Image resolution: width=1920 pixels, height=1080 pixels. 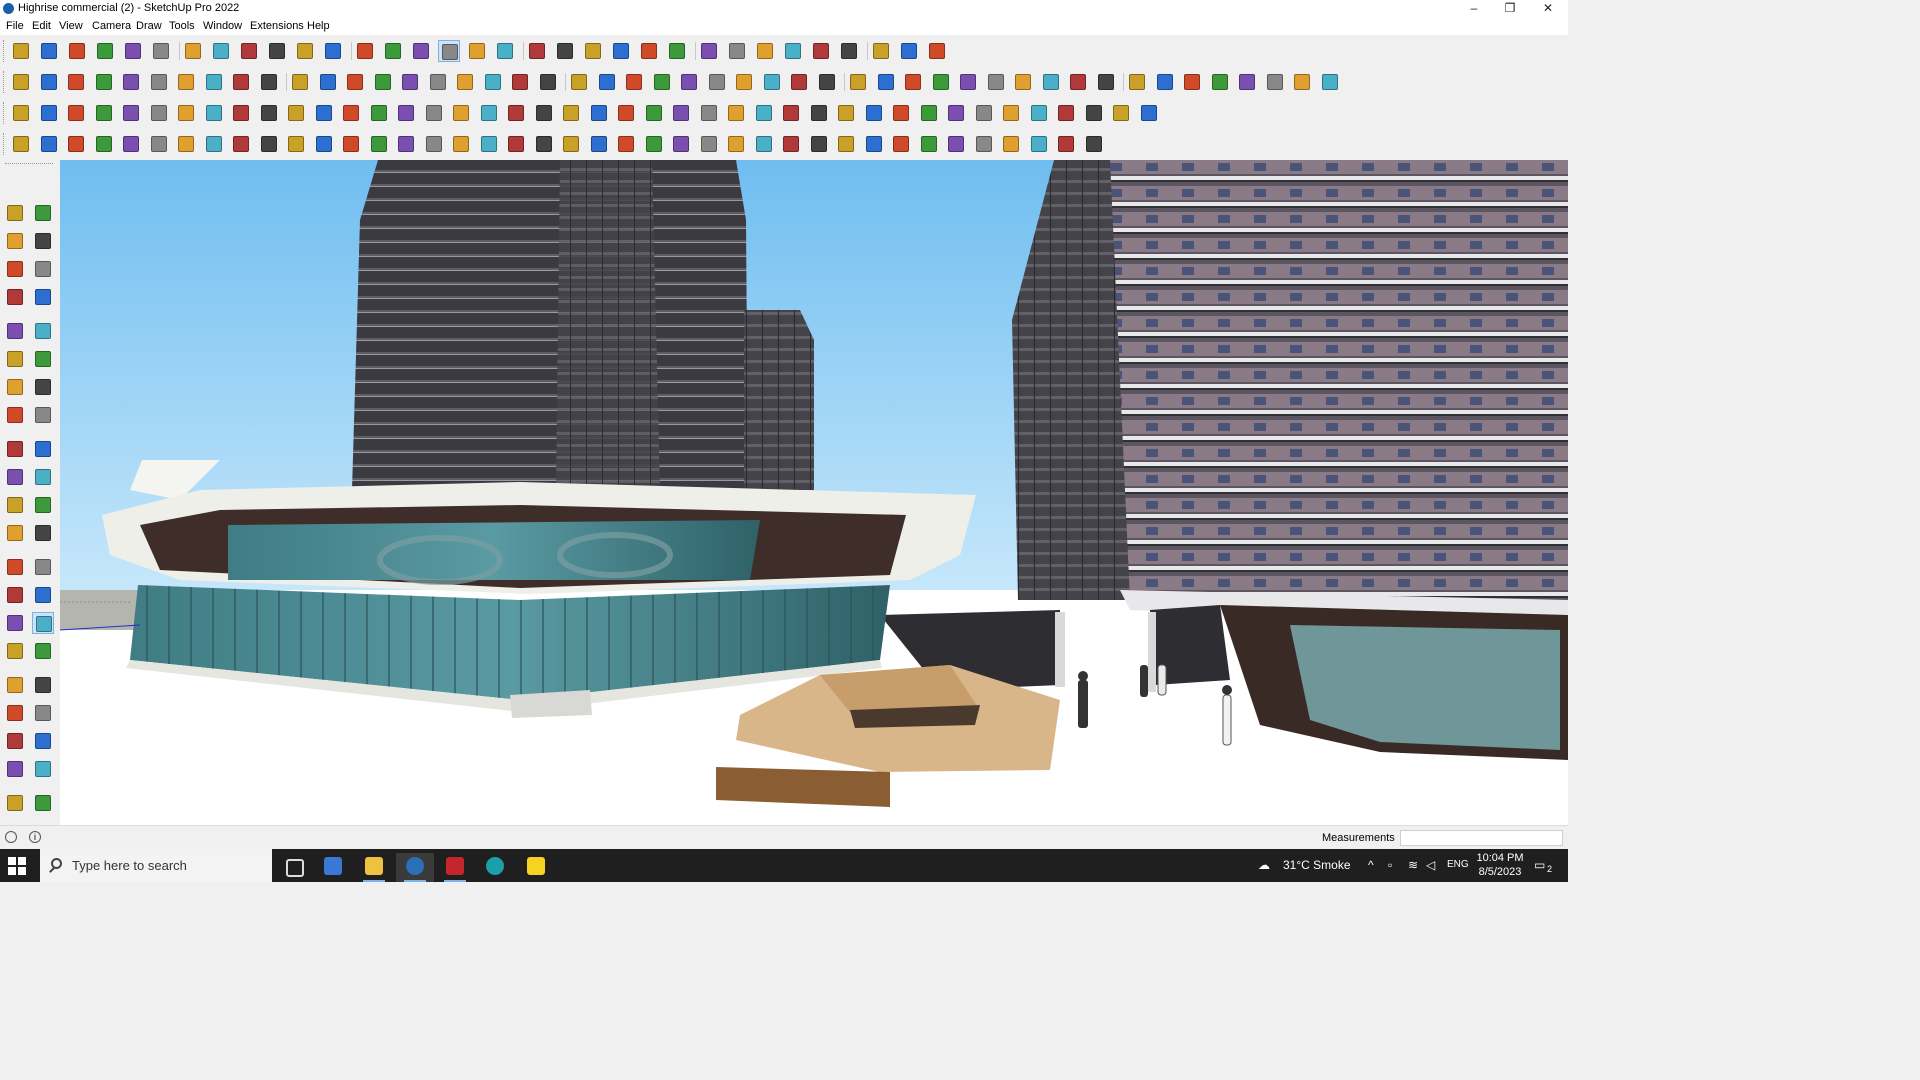 I want to click on weather-text: 31°C Smoke, so click(x=1317, y=865).